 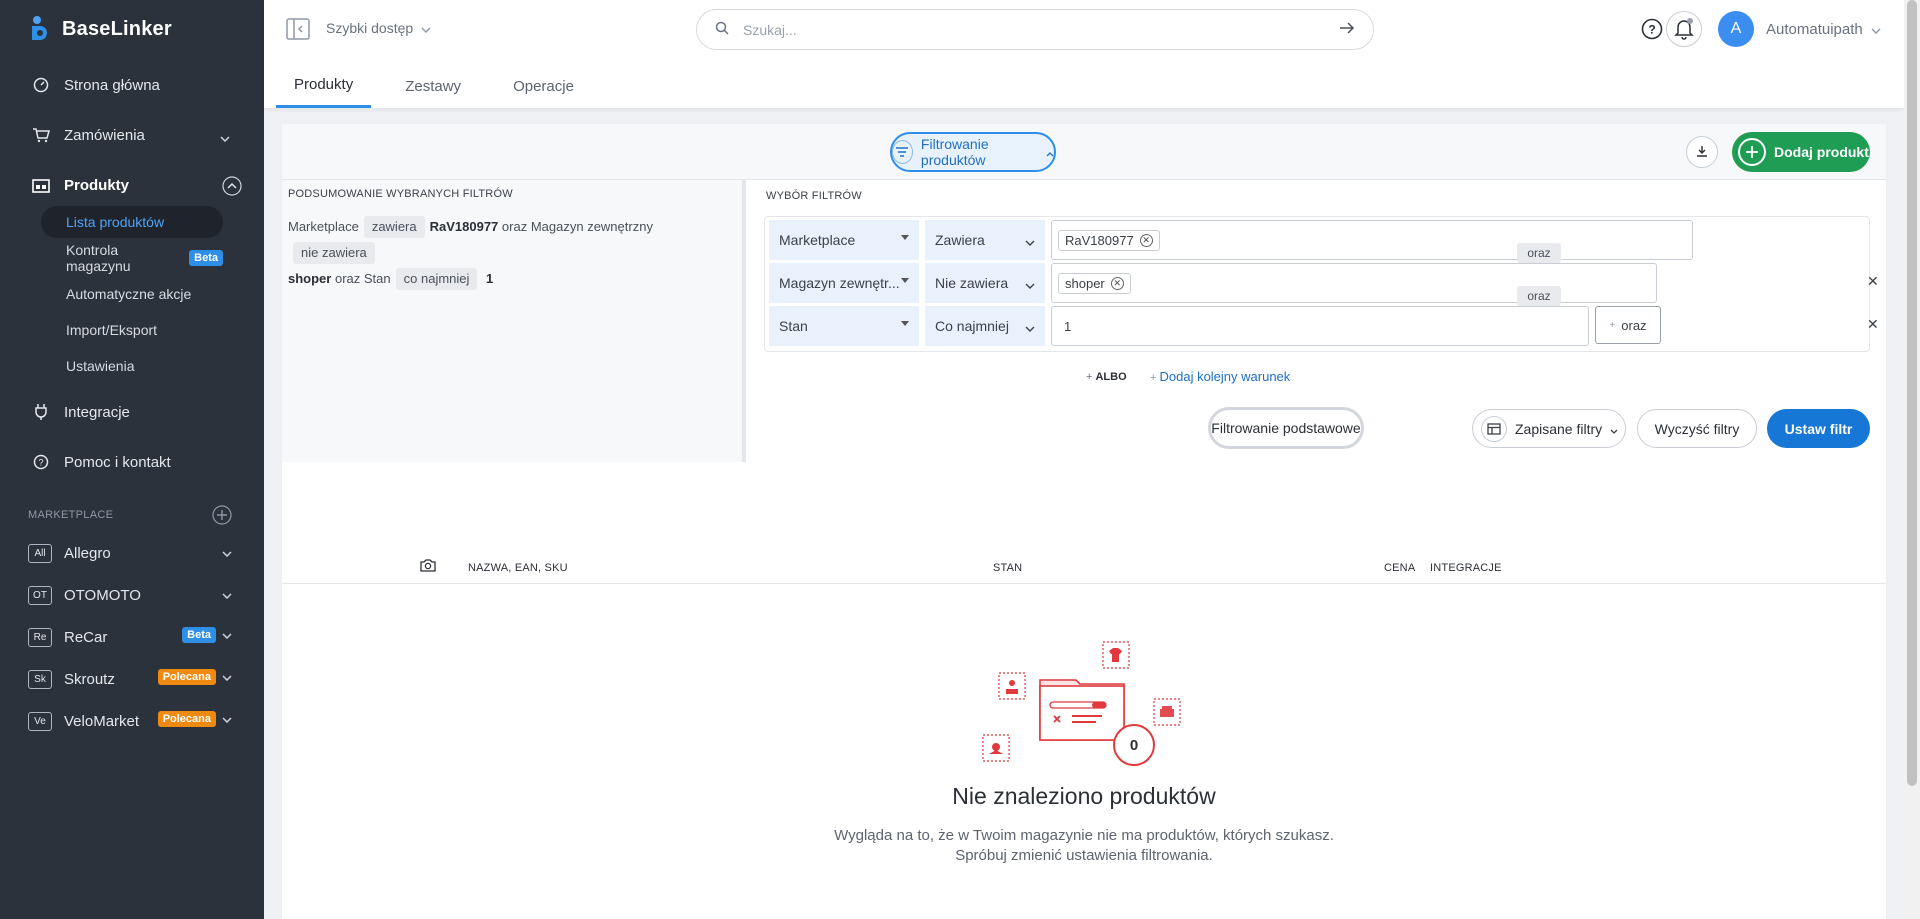 I want to click on filter-value-input: 1, so click(x=1320, y=326).